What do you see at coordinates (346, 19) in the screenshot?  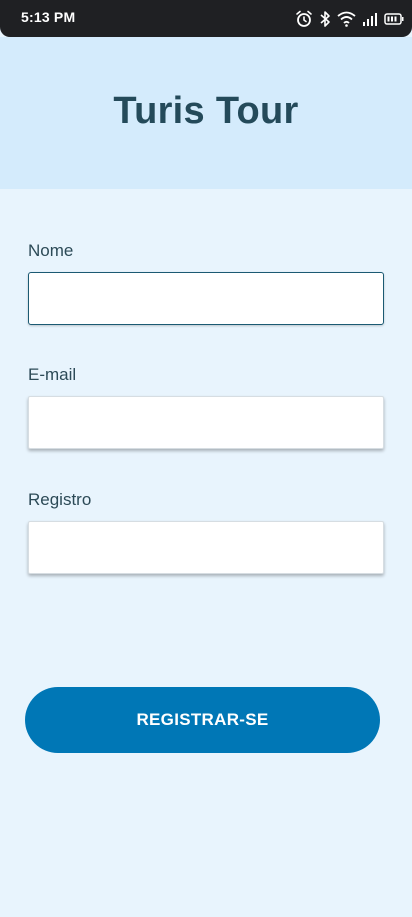 I see `wifi-icon` at bounding box center [346, 19].